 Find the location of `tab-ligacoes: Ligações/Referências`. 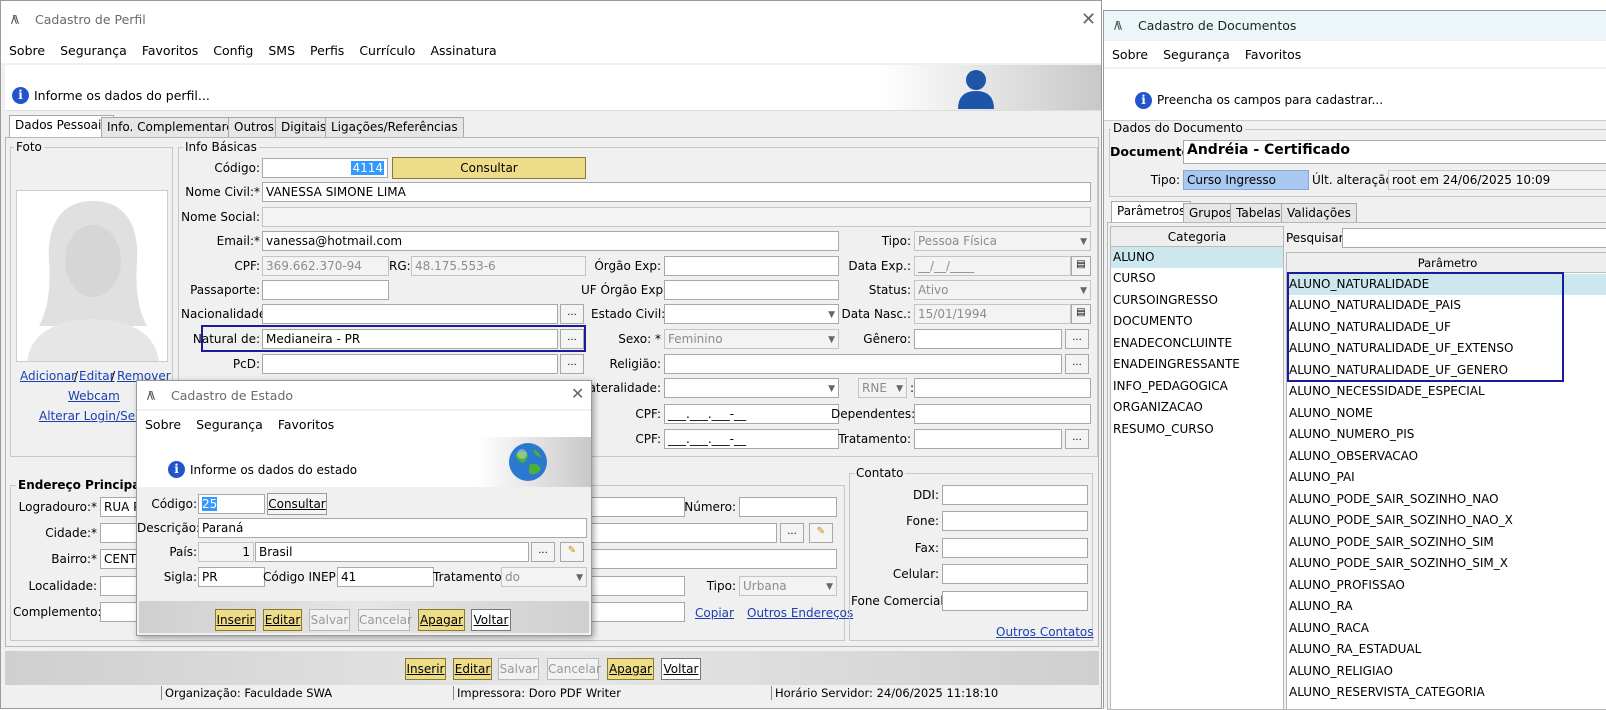

tab-ligacoes: Ligações/Referências is located at coordinates (394, 127).